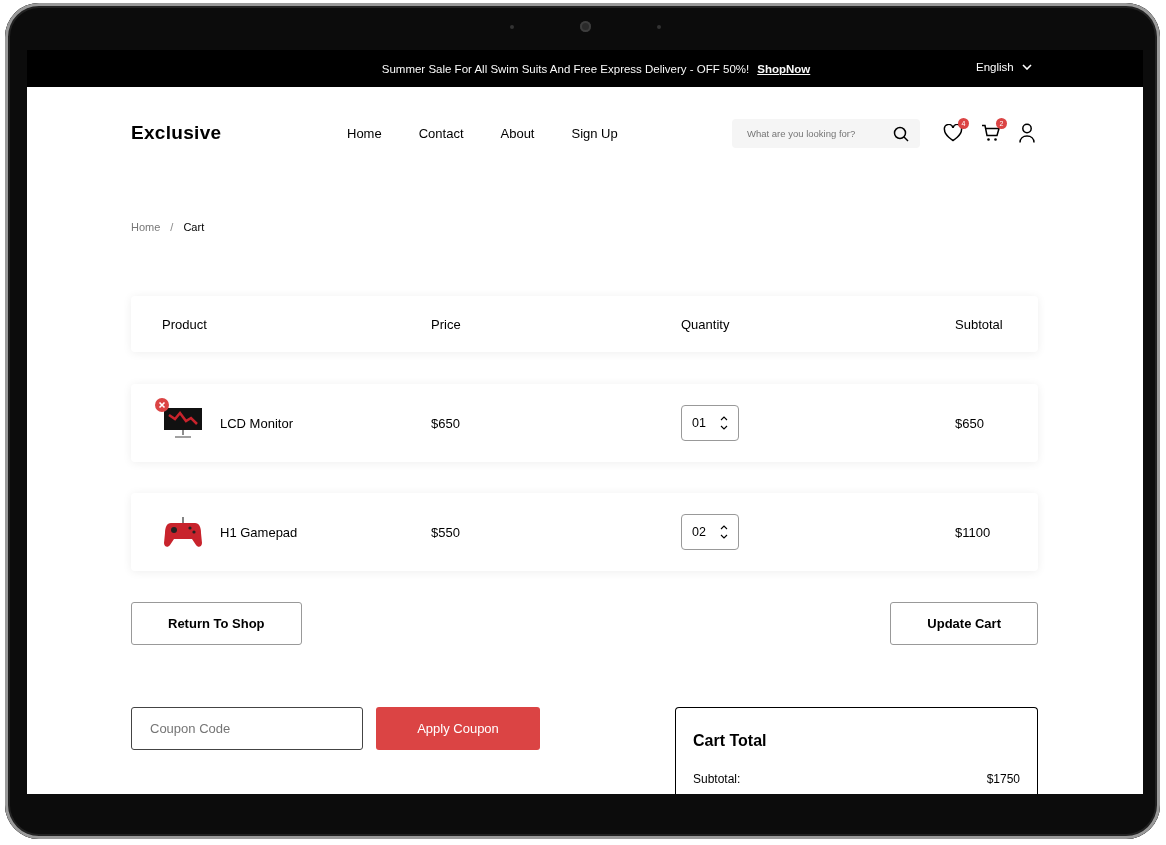 The image size is (1166, 845). What do you see at coordinates (973, 532) in the screenshot?
I see `subtotal-text: $1100` at bounding box center [973, 532].